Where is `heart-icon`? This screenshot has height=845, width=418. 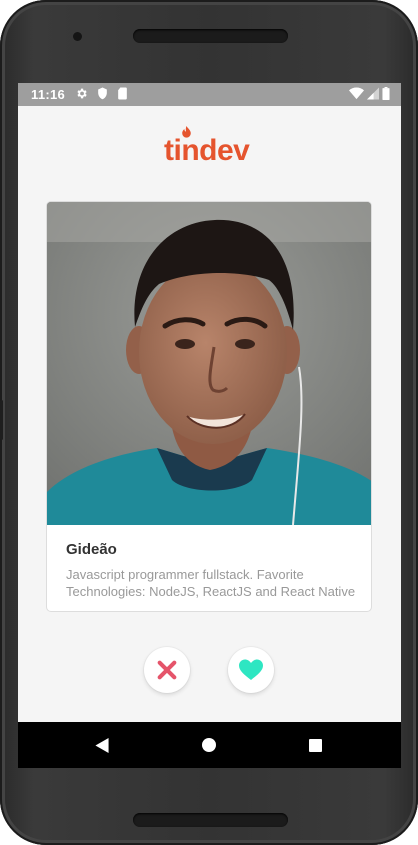
heart-icon is located at coordinates (251, 669).